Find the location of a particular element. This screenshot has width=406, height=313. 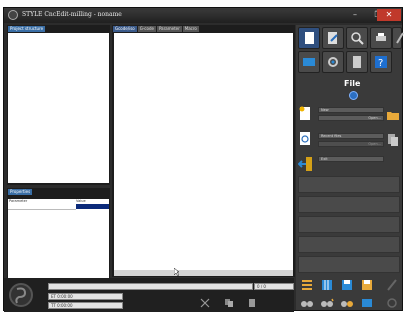

new-field: New is located at coordinates (351, 110).